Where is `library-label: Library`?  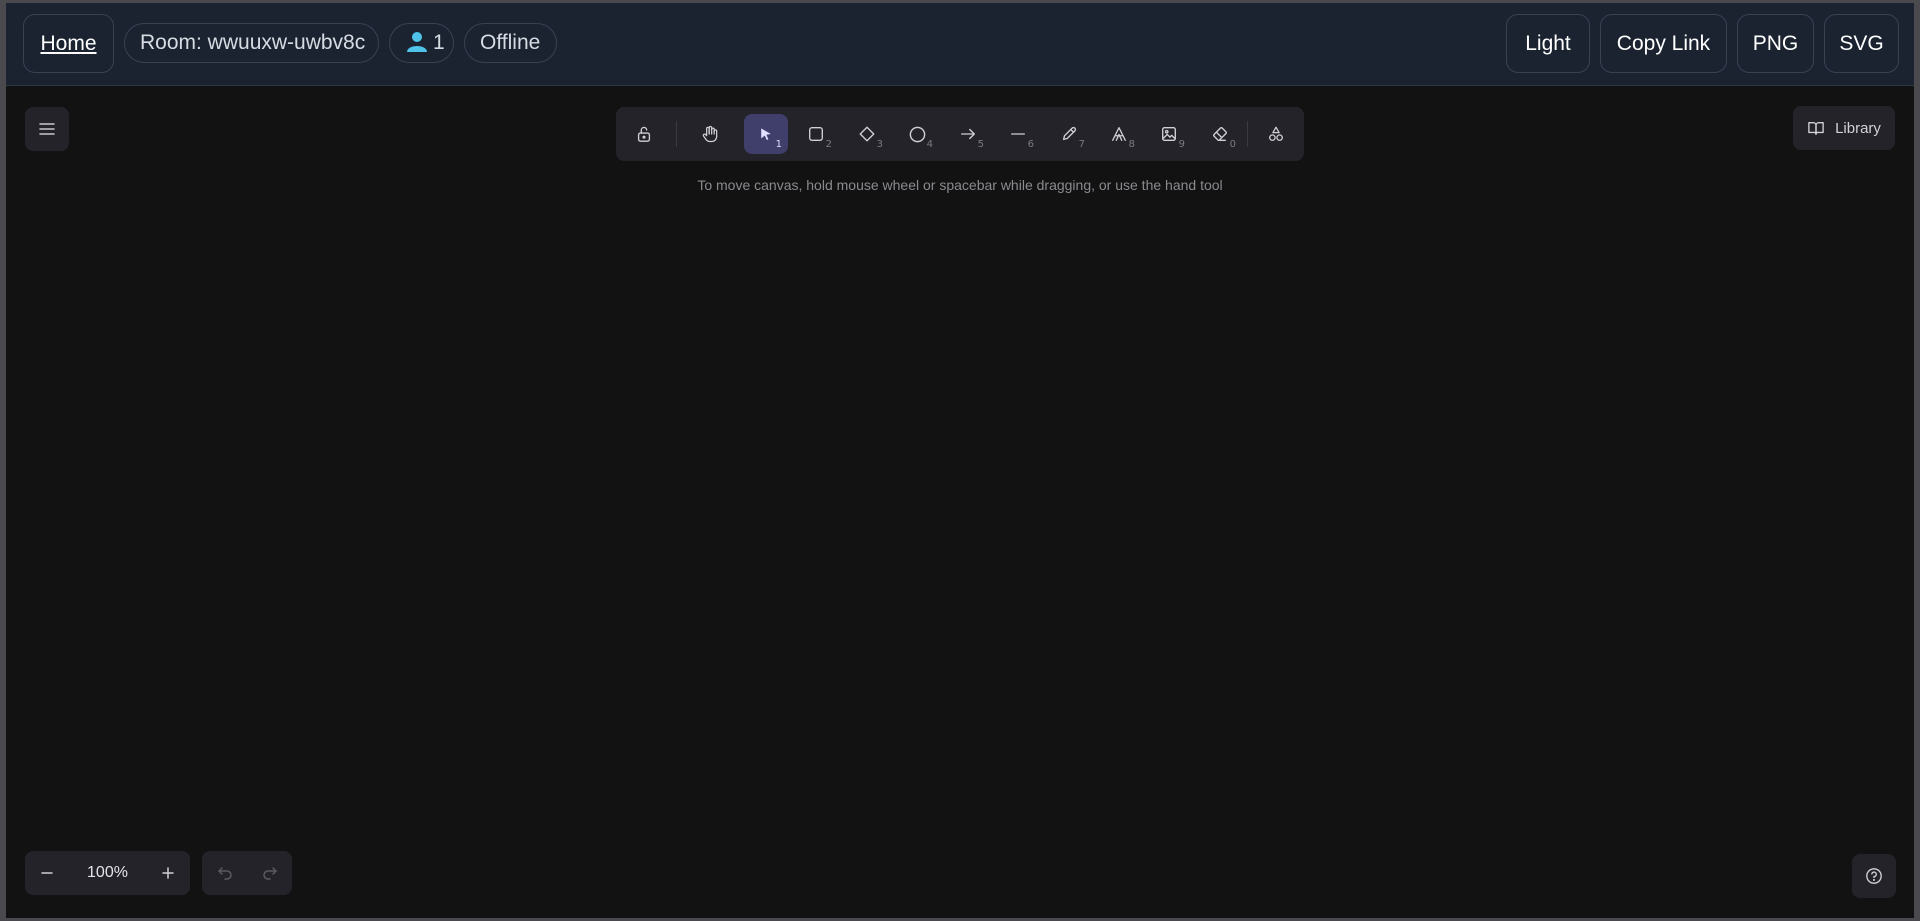
library-label: Library is located at coordinates (1858, 128).